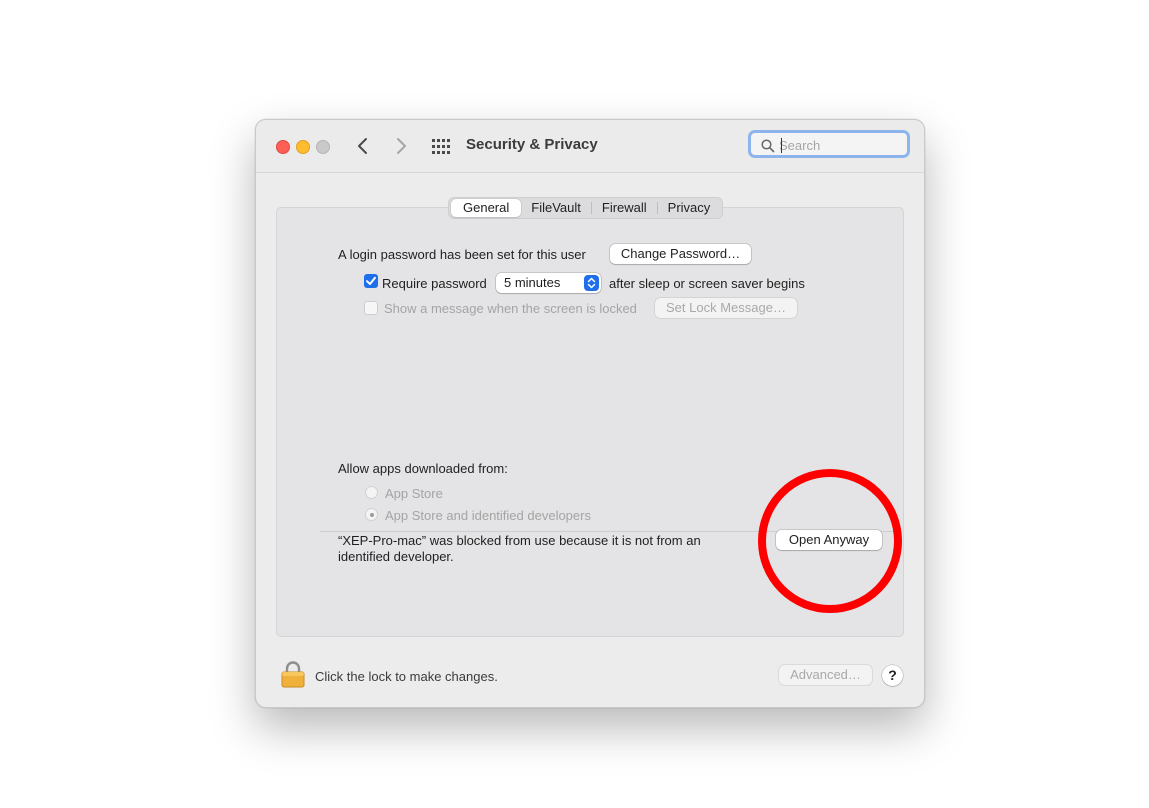  Describe the element at coordinates (839, 145) in the screenshot. I see `search-input` at that location.